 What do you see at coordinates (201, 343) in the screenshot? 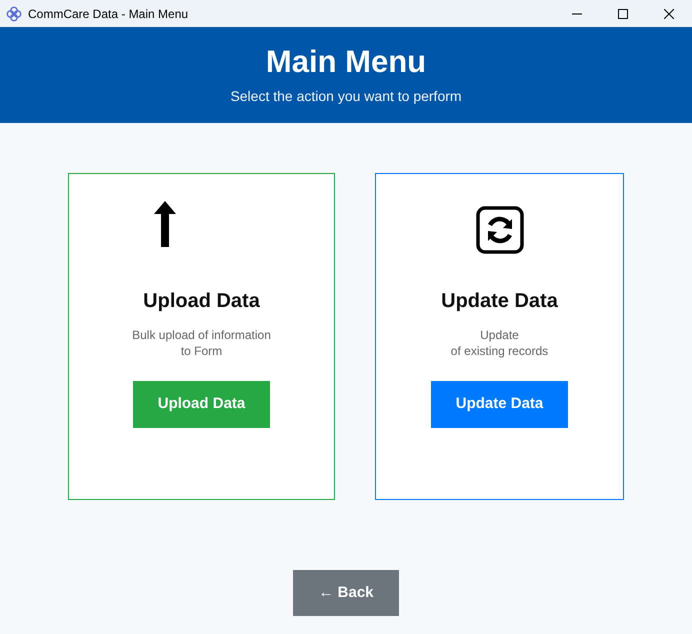
I see `card-description: Bulk upload of information to Form` at bounding box center [201, 343].